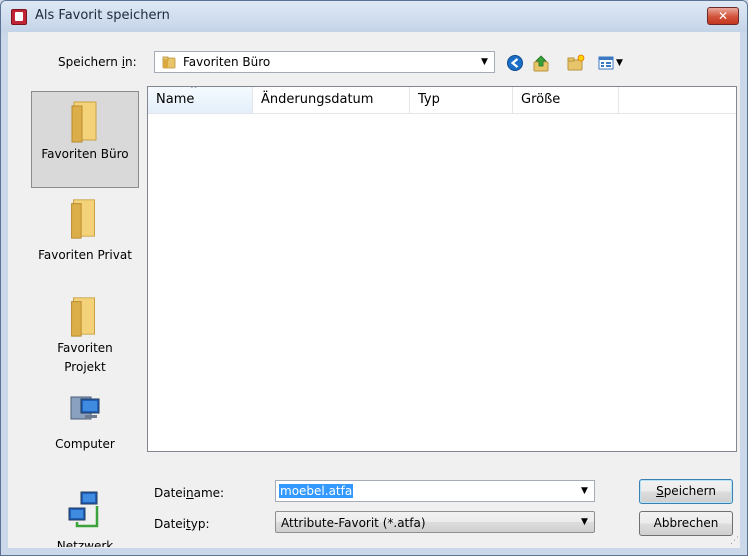 The height and width of the screenshot is (556, 748). I want to click on computer-icon, so click(85, 408).